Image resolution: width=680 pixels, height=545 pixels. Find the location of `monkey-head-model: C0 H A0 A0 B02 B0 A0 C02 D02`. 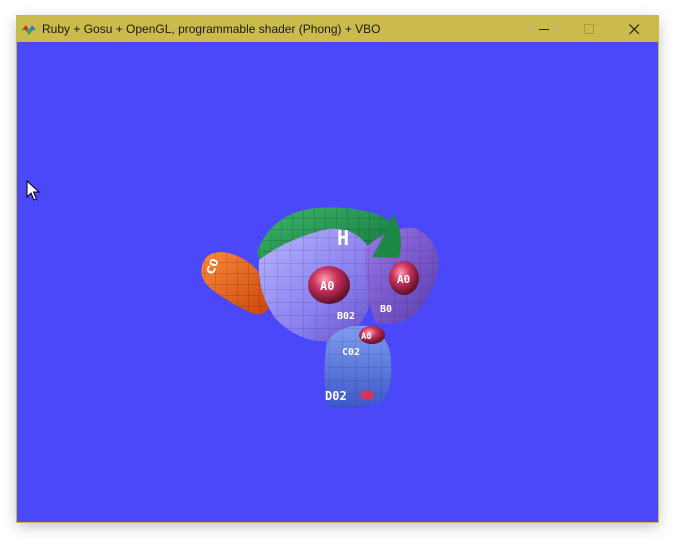

monkey-head-model: C0 H A0 A0 B02 B0 A0 C02 D02 is located at coordinates (320, 307).